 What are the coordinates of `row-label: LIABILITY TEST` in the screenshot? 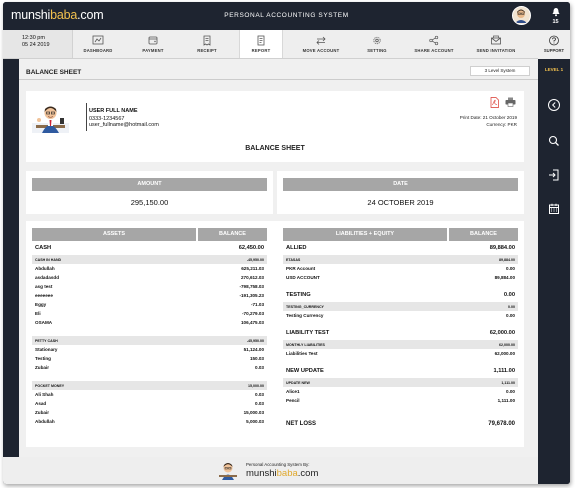 It's located at (308, 333).